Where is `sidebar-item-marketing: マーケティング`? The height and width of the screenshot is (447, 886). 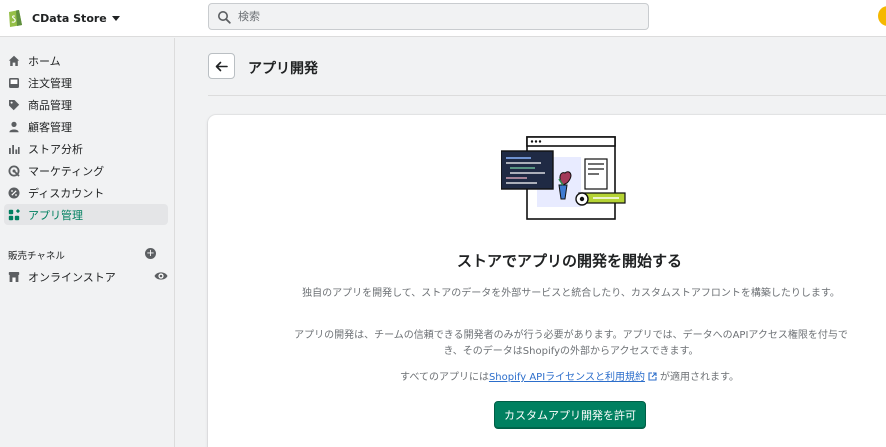
sidebar-item-marketing: マーケティング is located at coordinates (86, 170).